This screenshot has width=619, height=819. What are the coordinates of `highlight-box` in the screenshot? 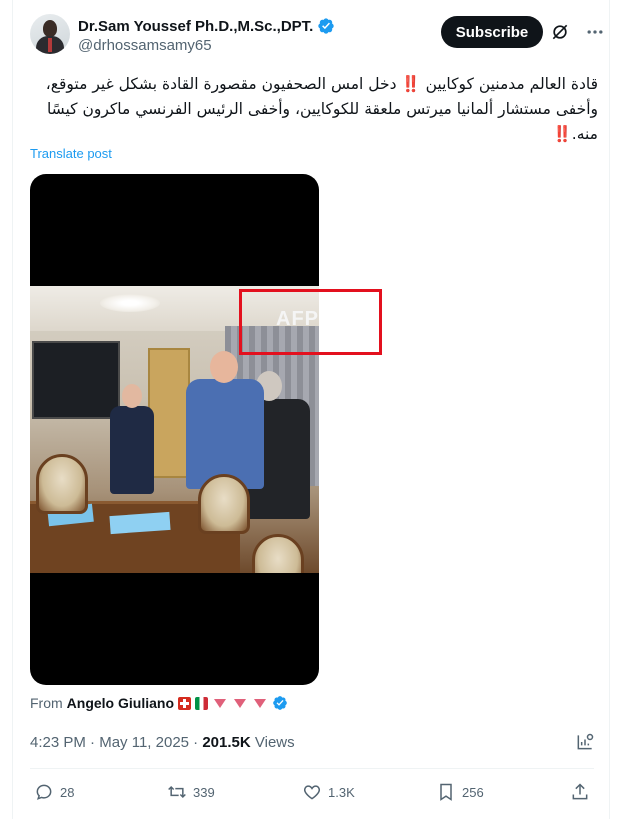 It's located at (310, 322).